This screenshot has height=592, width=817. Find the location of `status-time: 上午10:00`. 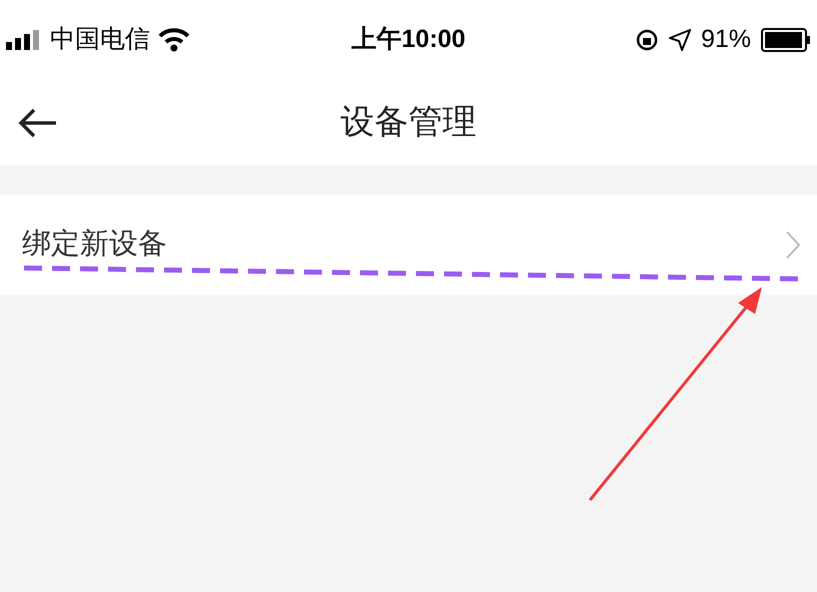

status-time: 上午10:00 is located at coordinates (409, 40).